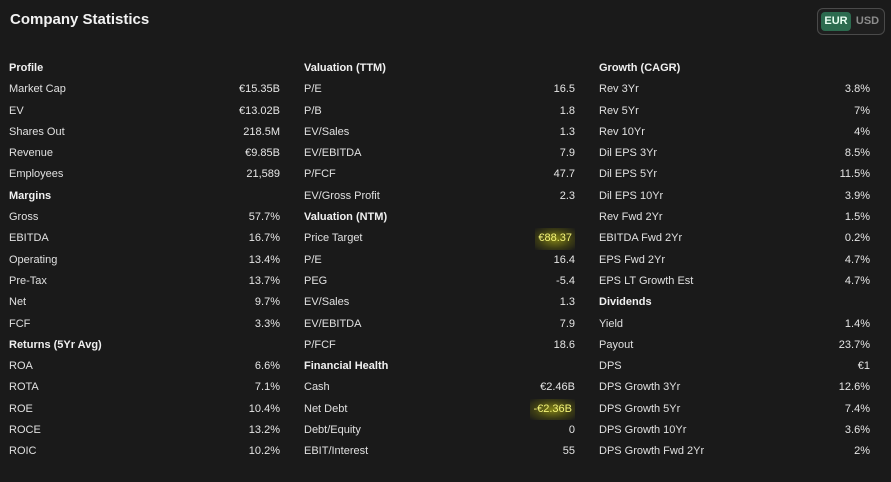 The width and height of the screenshot is (891, 482). I want to click on stat-row: DPS Growth 3Yr 12.6%, so click(734, 387).